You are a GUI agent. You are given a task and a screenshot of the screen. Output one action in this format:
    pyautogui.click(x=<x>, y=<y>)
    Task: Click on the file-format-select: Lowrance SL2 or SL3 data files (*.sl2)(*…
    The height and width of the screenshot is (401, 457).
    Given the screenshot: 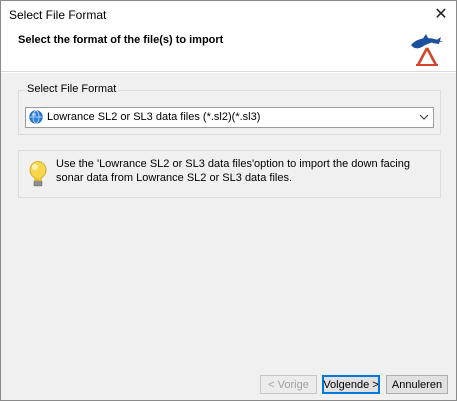 What is the action you would take?
    pyautogui.click(x=229, y=117)
    